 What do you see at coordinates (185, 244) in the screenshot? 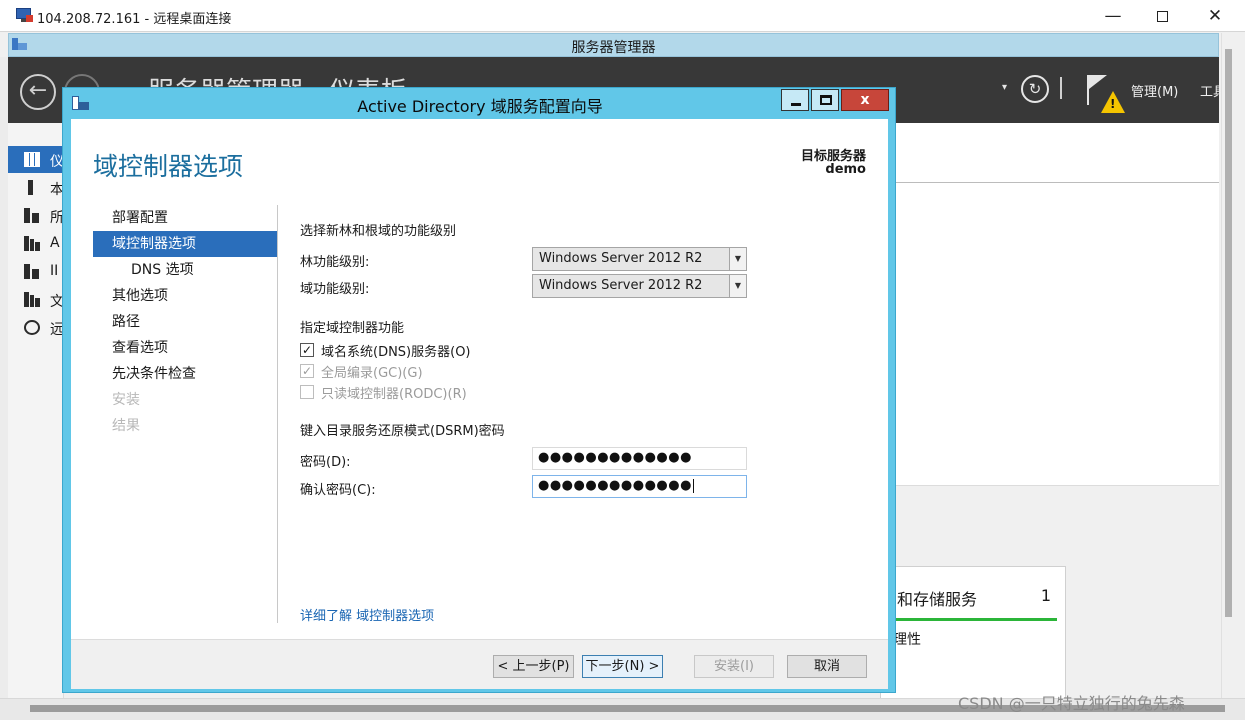
I see `step-dc-options: 域控制器选项` at bounding box center [185, 244].